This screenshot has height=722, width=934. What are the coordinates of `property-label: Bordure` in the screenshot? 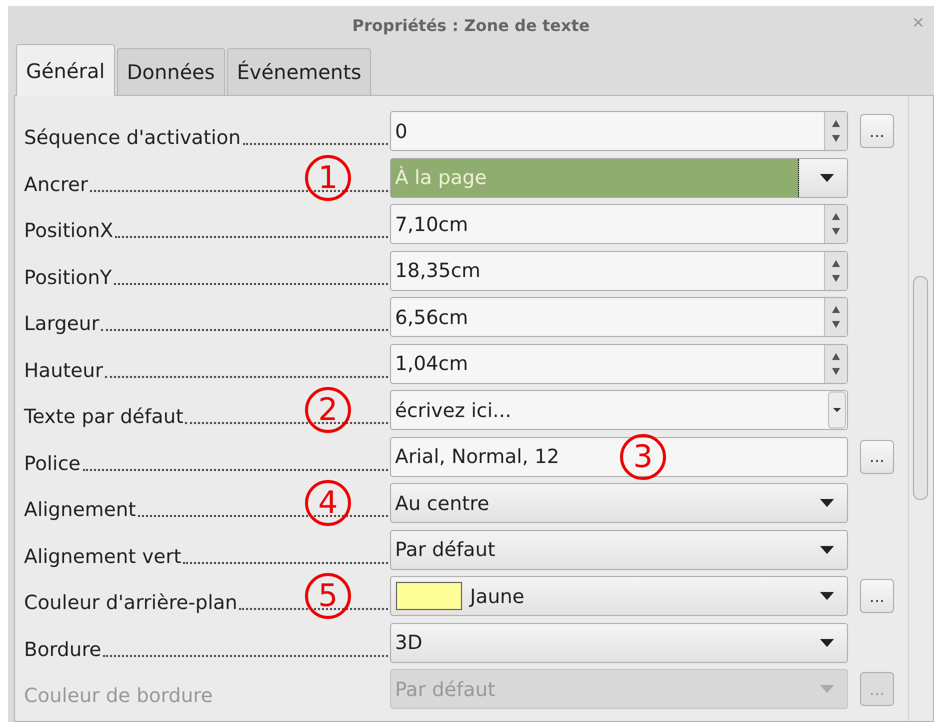 It's located at (63, 649).